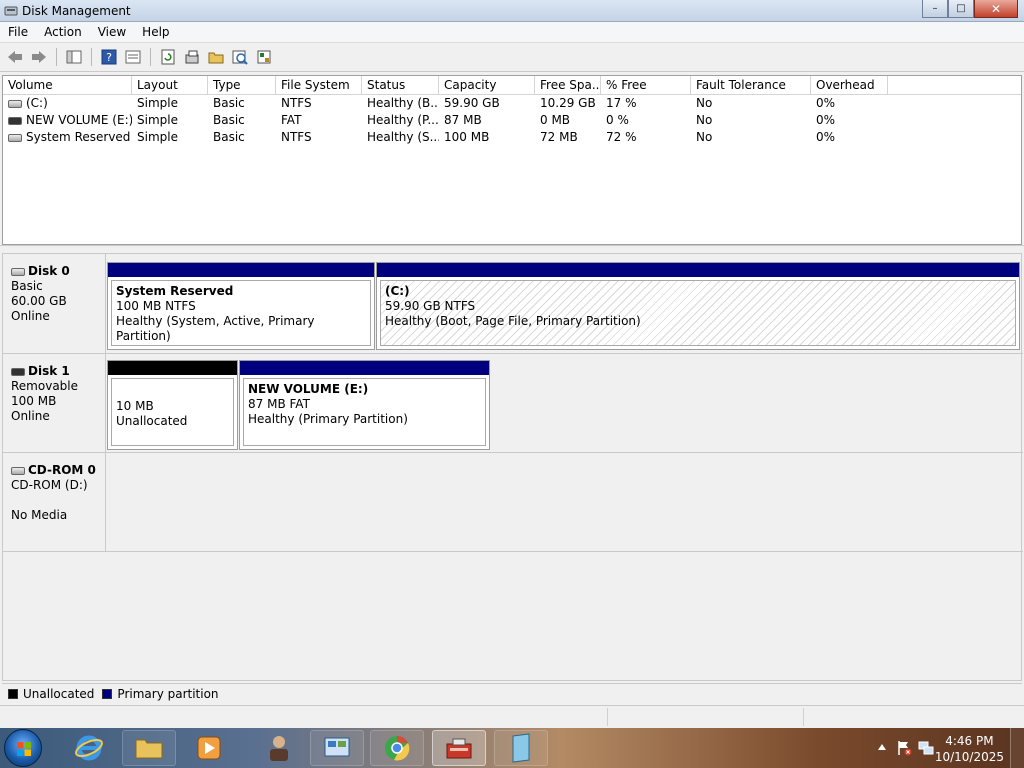 The height and width of the screenshot is (768, 1024). What do you see at coordinates (30, 416) in the screenshot?
I see `disk-state: Online` at bounding box center [30, 416].